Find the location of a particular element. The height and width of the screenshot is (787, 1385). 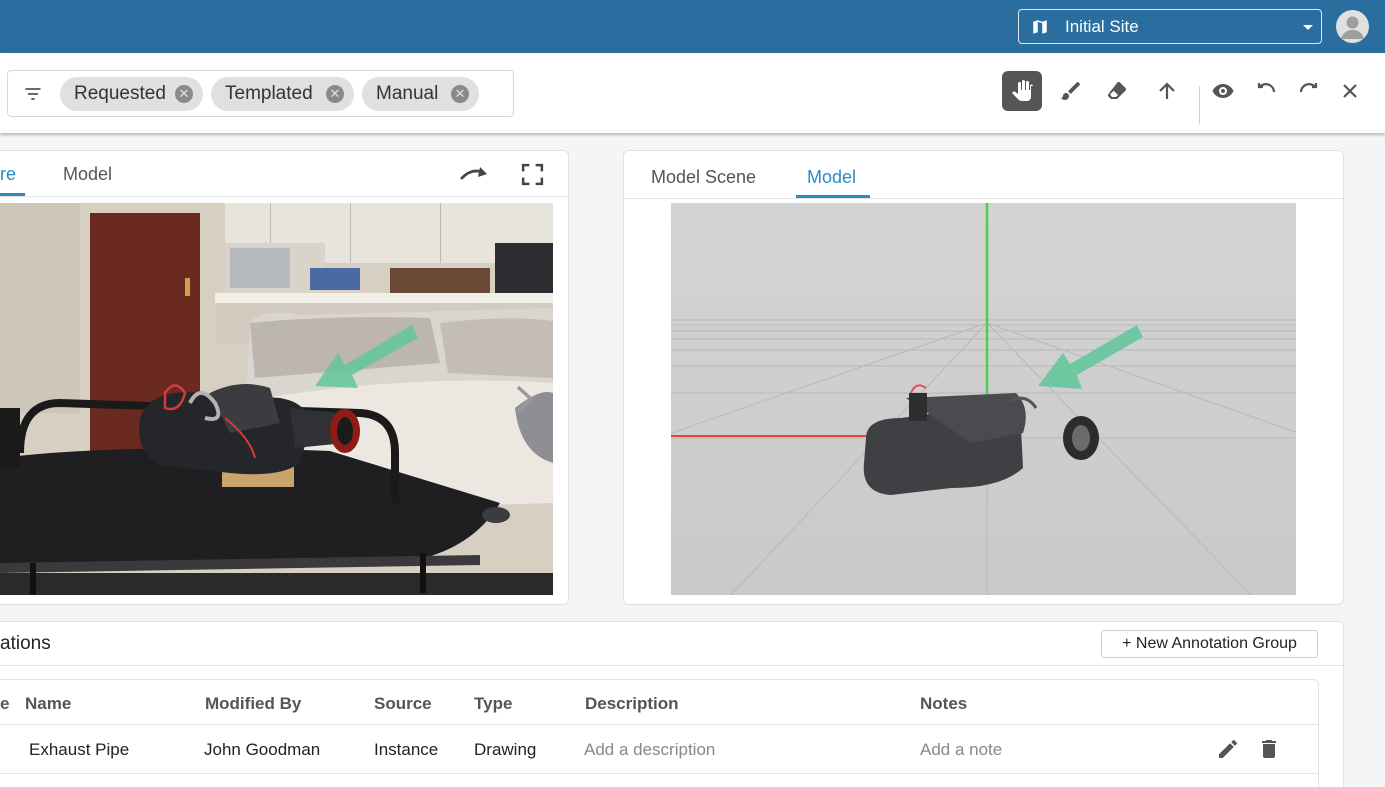

person-icon is located at coordinates (1352, 27).